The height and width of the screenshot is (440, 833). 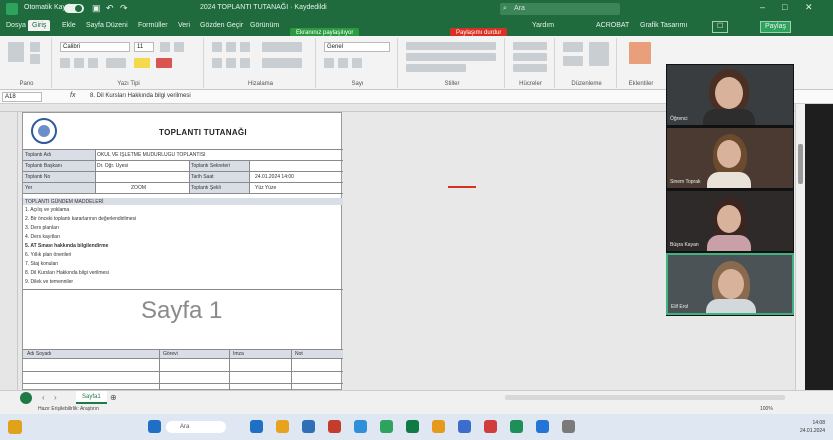 What do you see at coordinates (645, 397) in the screenshot?
I see `horizontal-scrollbar` at bounding box center [645, 397].